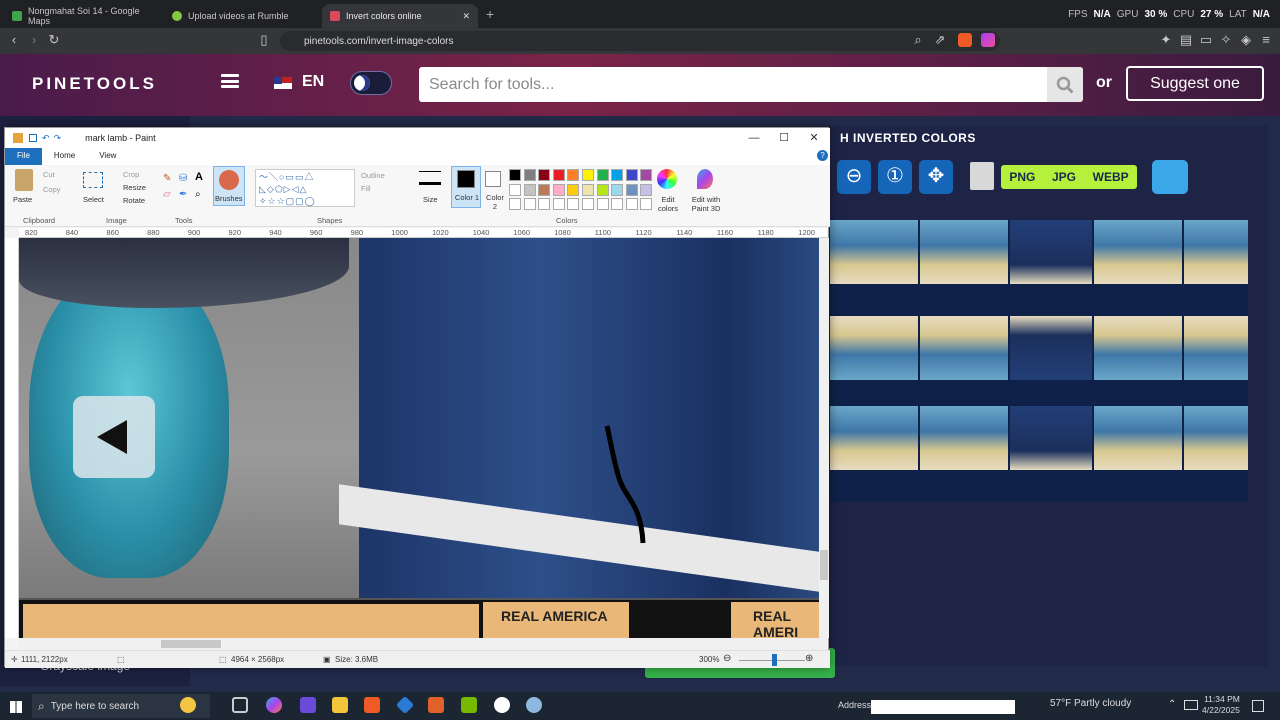 The height and width of the screenshot is (720, 1280). What do you see at coordinates (1258, 706) in the screenshot?
I see `notifications-icon` at bounding box center [1258, 706].